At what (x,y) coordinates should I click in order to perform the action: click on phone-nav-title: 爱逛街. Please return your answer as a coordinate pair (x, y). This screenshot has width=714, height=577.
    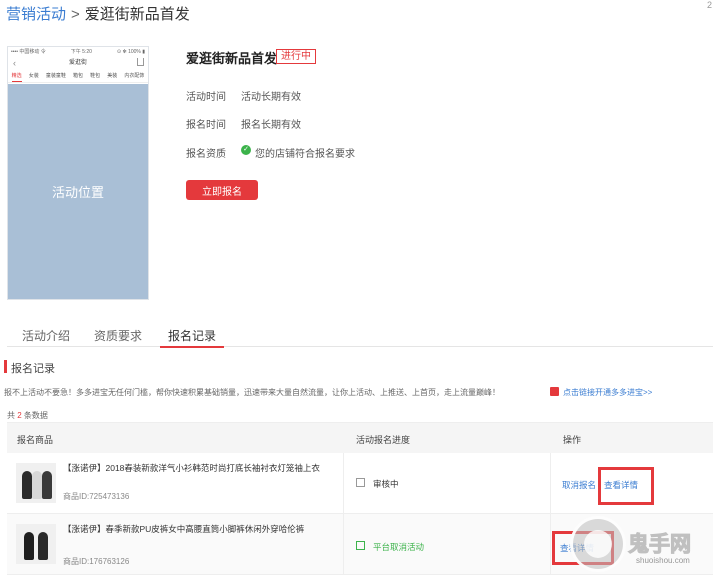
    Looking at the image, I should click on (77, 63).